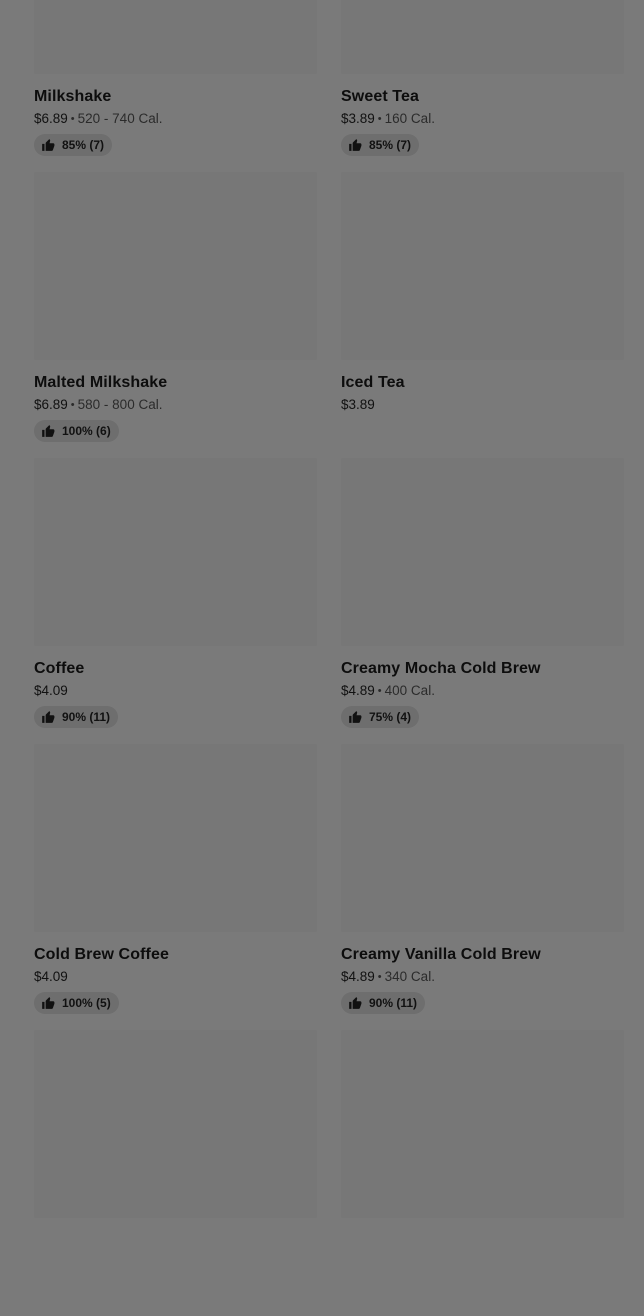 The height and width of the screenshot is (1316, 644). What do you see at coordinates (482, 405) in the screenshot?
I see `item-meta: $3.89` at bounding box center [482, 405].